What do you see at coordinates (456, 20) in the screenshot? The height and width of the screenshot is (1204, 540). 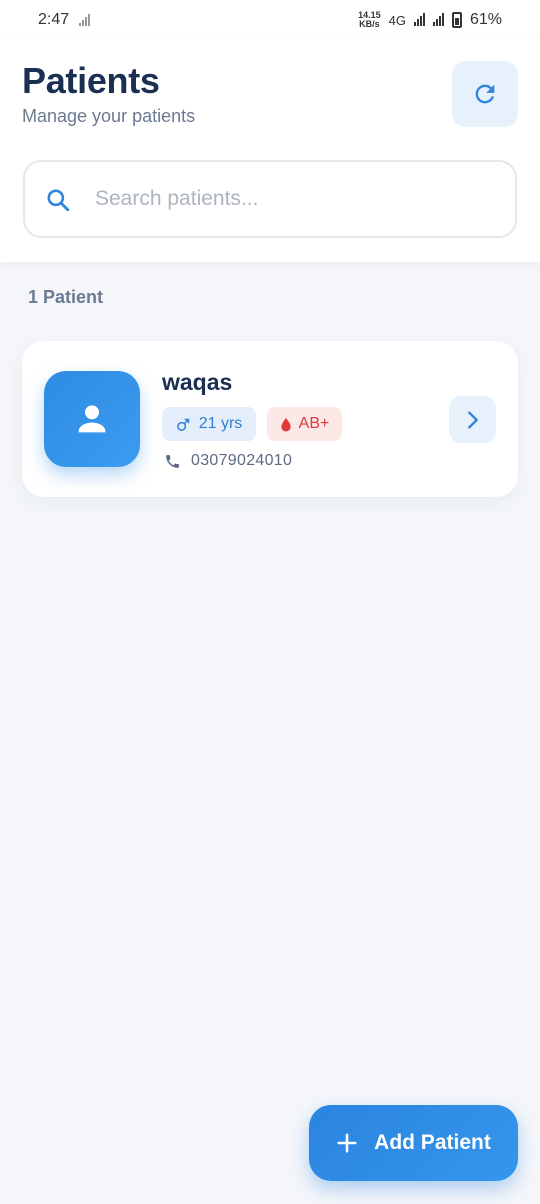 I see `battery-icon` at bounding box center [456, 20].